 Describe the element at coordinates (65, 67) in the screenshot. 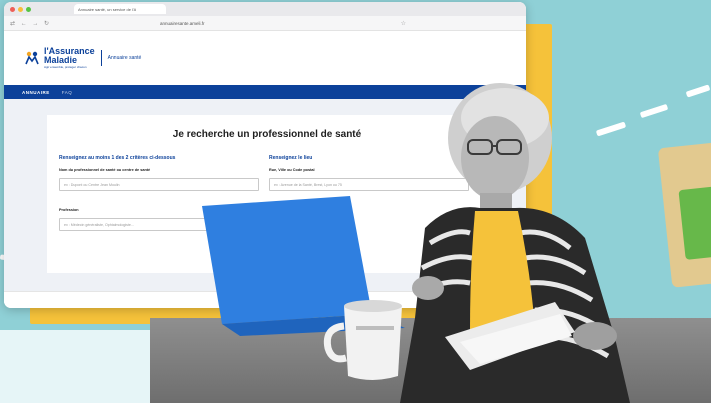

I see `logo-tagline: Agir ensemble, protéger chacun` at that location.